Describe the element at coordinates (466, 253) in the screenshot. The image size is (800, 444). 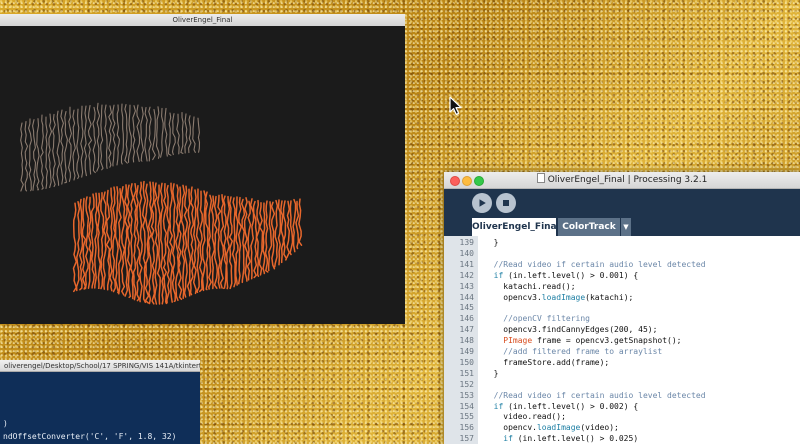
I see `line-number: 140` at that location.